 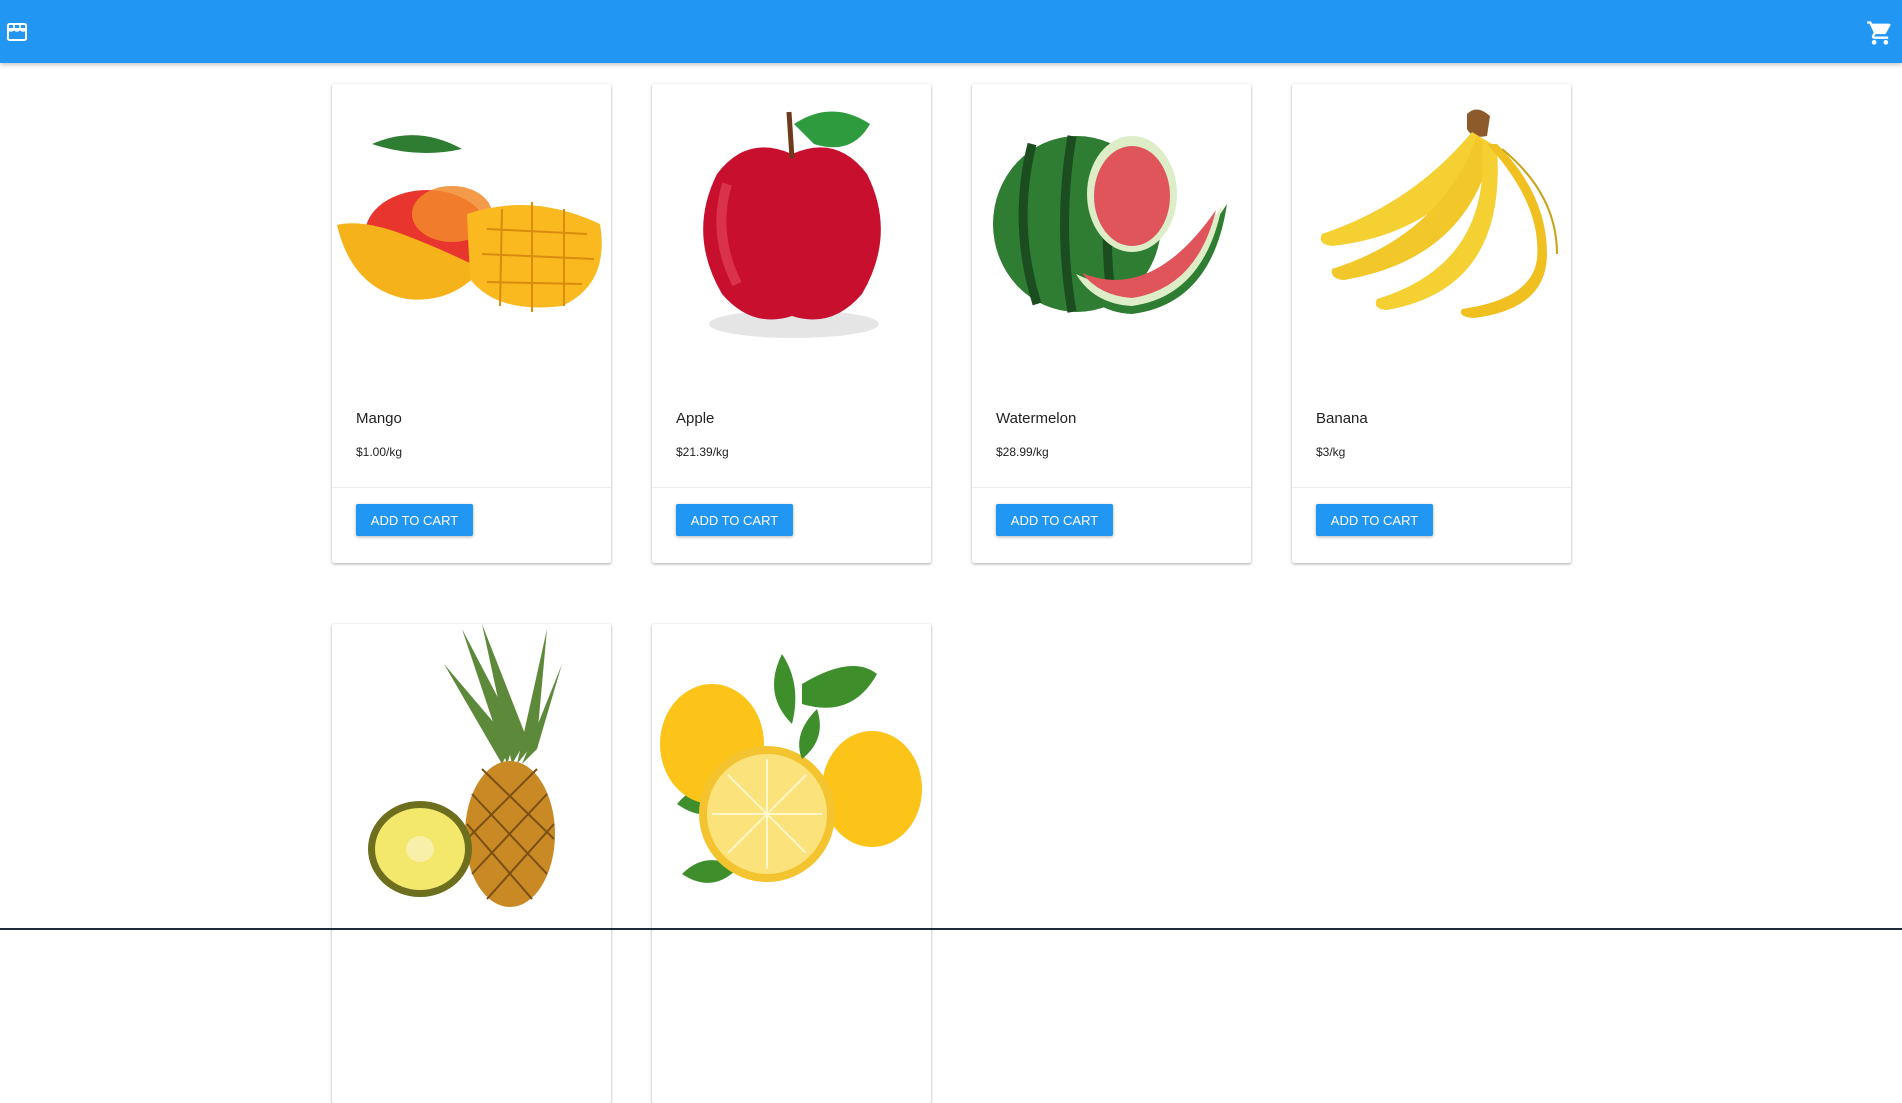 I want to click on product-price: $28.99/kg, so click(x=1022, y=452).